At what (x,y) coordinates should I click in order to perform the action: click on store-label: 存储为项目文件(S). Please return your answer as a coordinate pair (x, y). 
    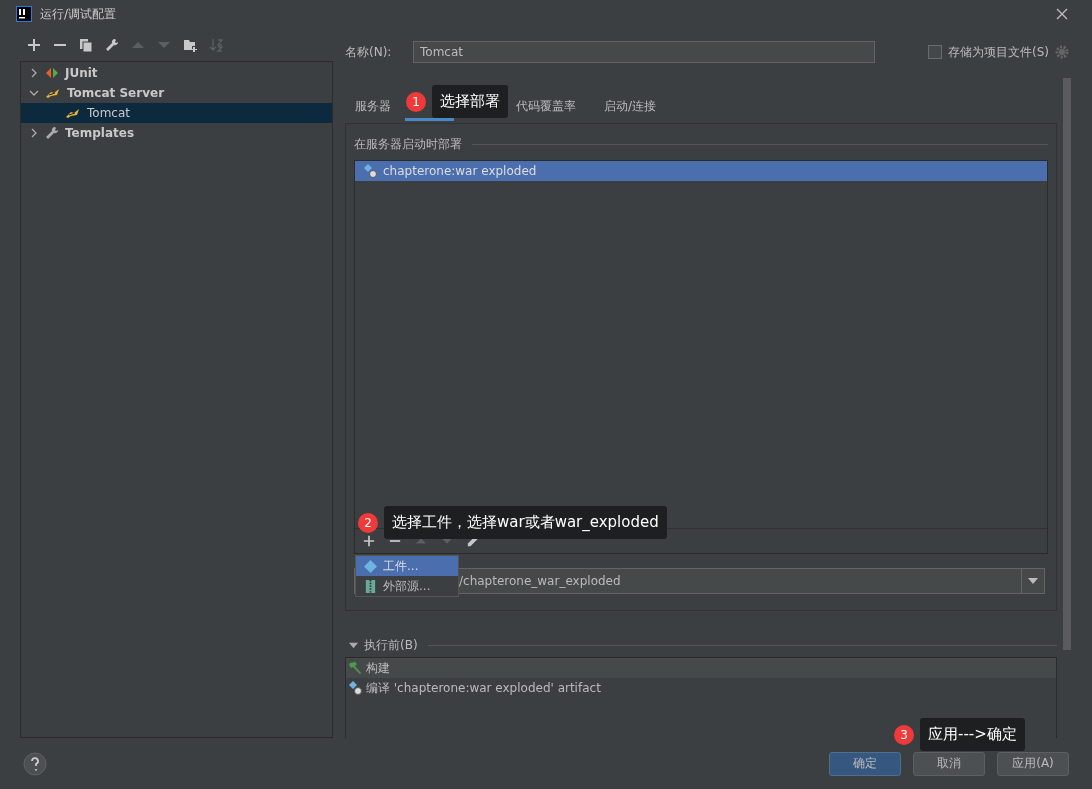
    Looking at the image, I should click on (998, 52).